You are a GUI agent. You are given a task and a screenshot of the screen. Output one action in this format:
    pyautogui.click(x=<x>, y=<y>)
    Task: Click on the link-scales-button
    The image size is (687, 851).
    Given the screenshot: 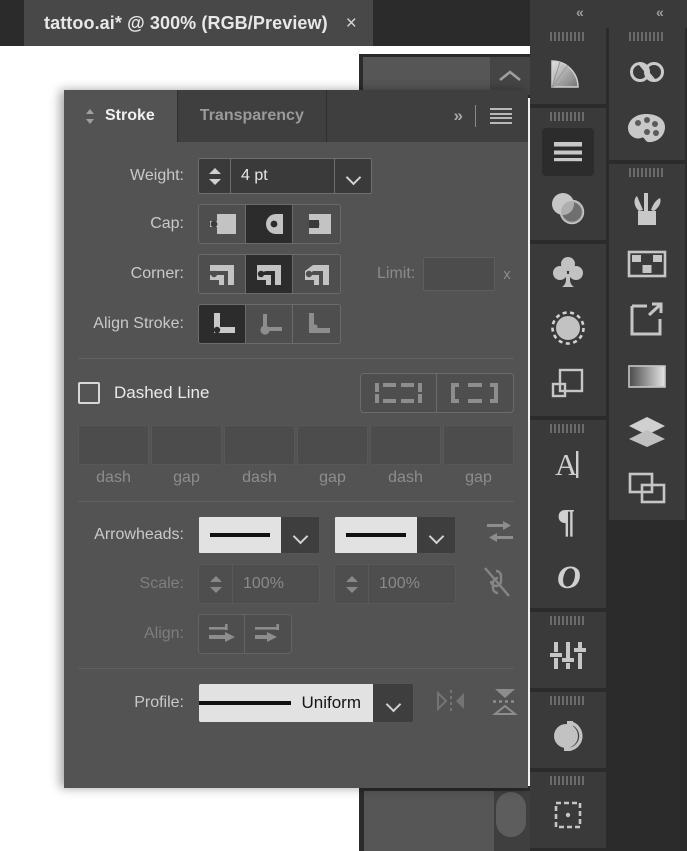 What is the action you would take?
    pyautogui.click(x=497, y=584)
    